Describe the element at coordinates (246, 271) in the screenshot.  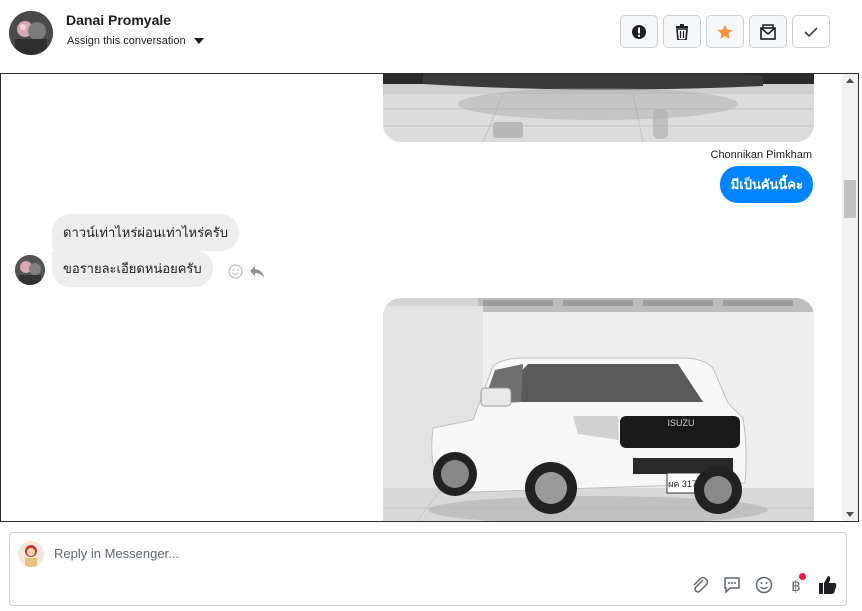
I see `message-actions` at that location.